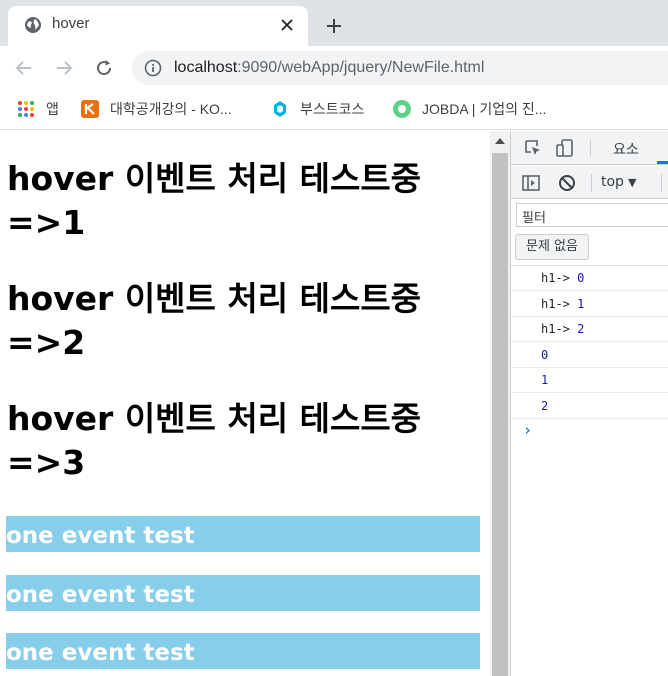  Describe the element at coordinates (280, 109) in the screenshot. I see `boostcourse-icon` at that location.